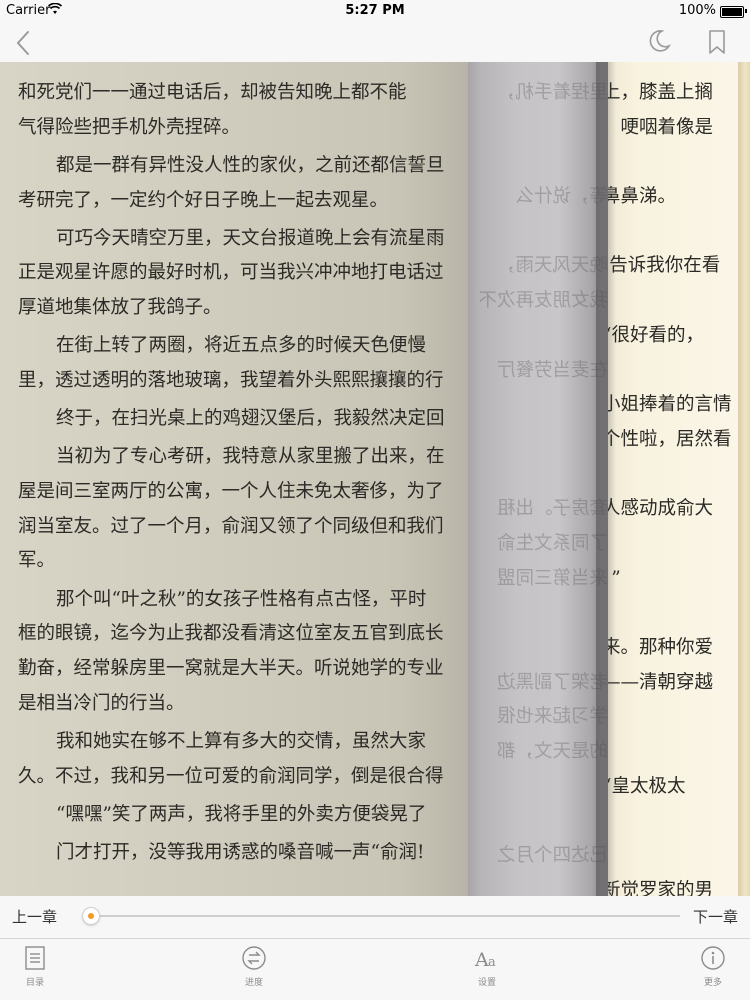  I want to click on next-page-line: 上，膝盖上搁, so click(661, 92).